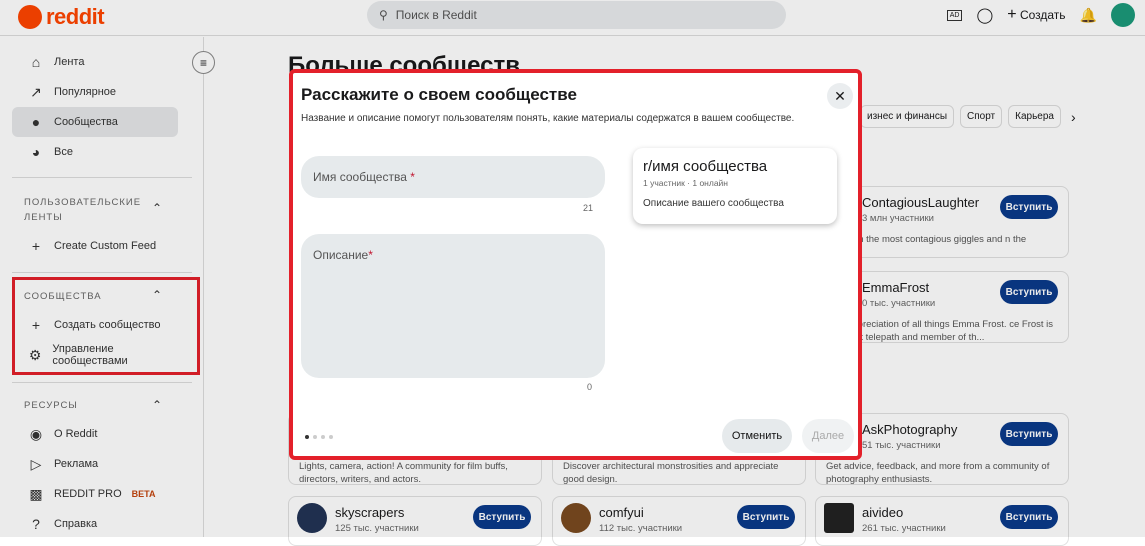 The image size is (1145, 546). Describe the element at coordinates (828, 436) in the screenshot. I see `next-button: Далее` at that location.